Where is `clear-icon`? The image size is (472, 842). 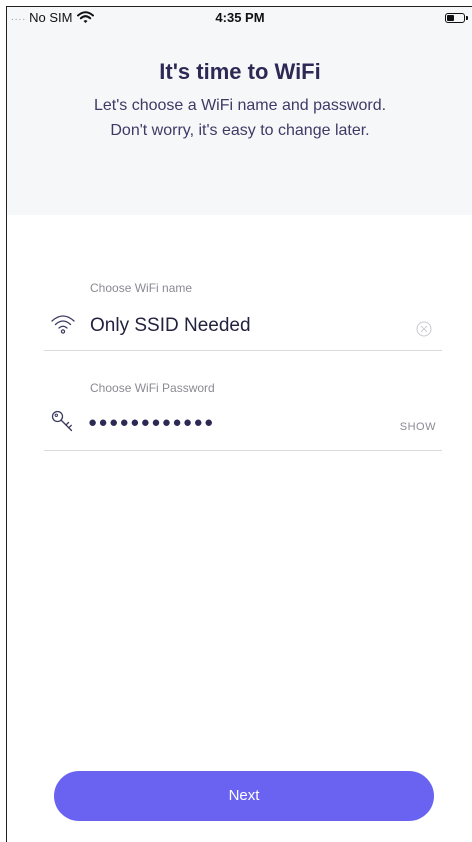 clear-icon is located at coordinates (424, 329).